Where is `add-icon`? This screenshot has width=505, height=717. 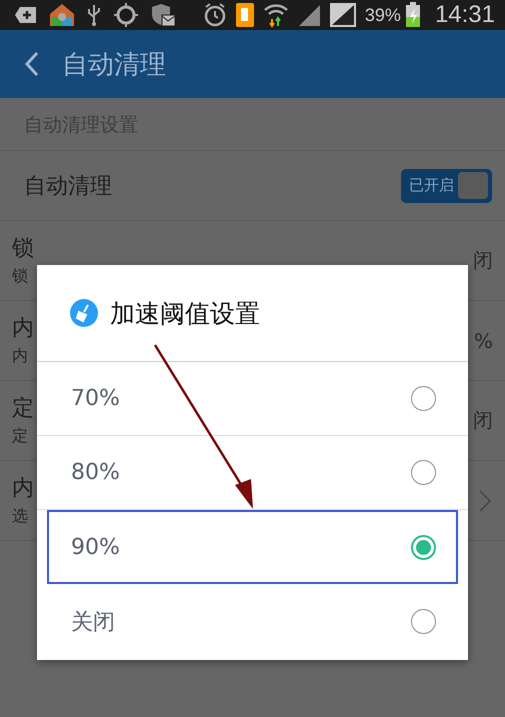 add-icon is located at coordinates (26, 15).